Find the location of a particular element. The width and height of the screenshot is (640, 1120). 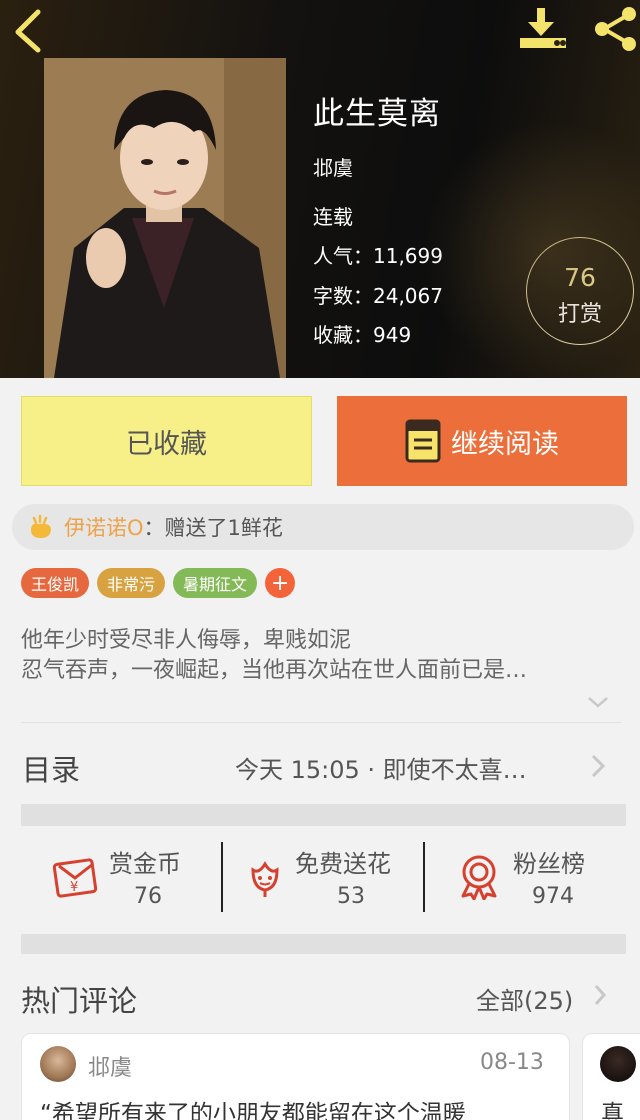

reward-label: 打赏 is located at coordinates (579, 314).